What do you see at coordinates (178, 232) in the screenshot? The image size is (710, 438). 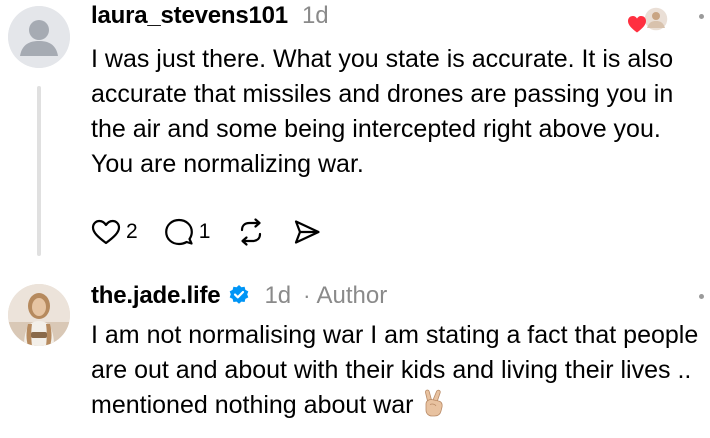 I see `speech-bubble-icon` at bounding box center [178, 232].